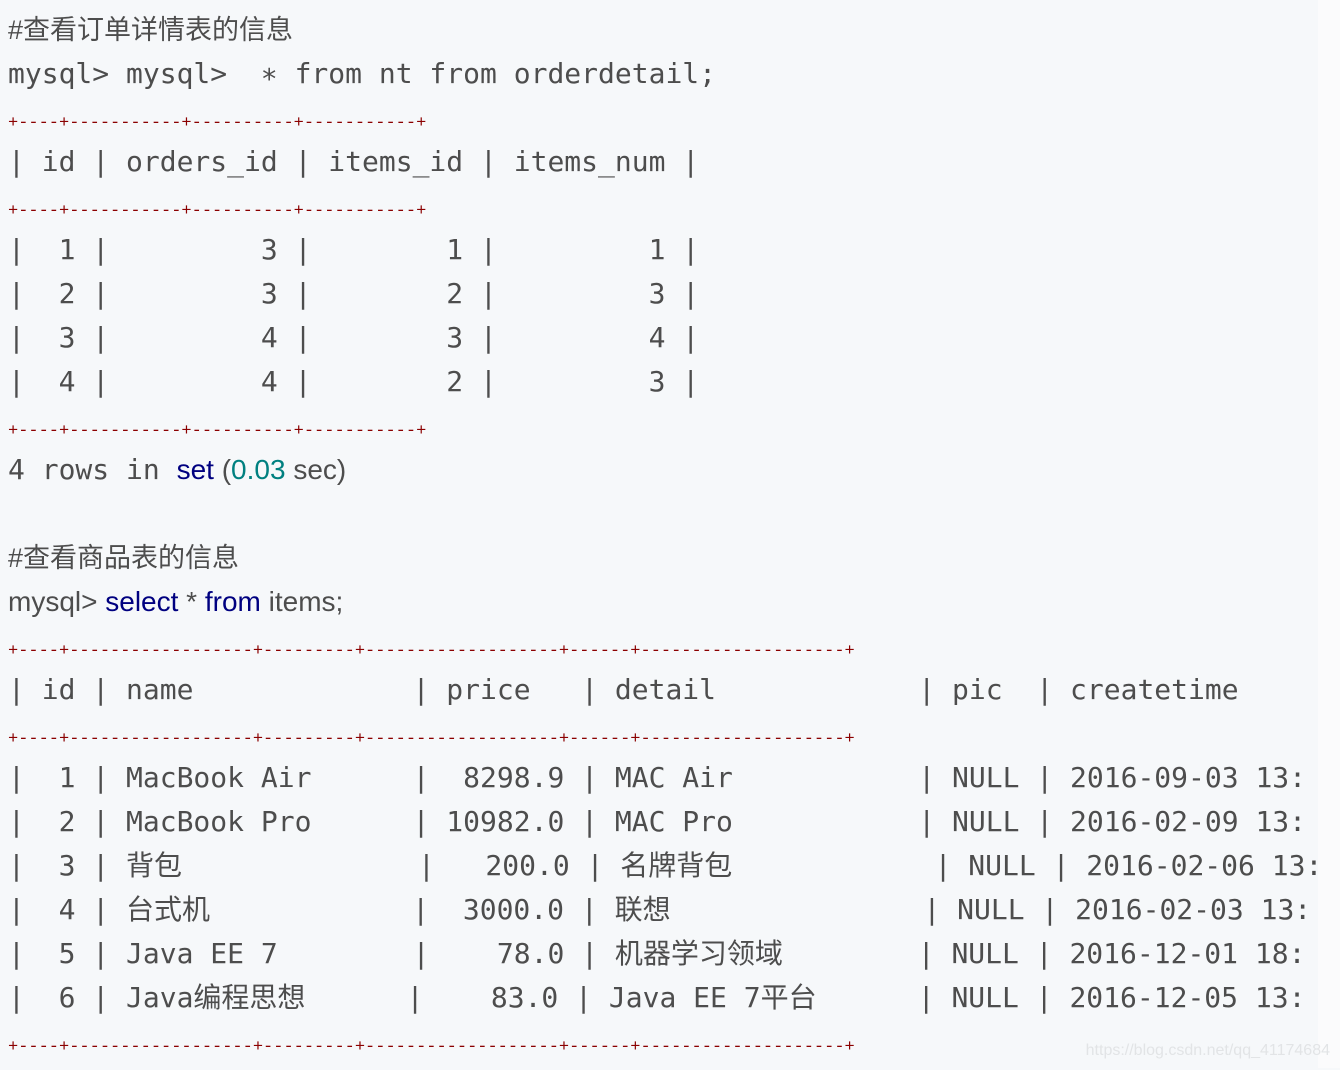  Describe the element at coordinates (354, 249) in the screenshot. I see `code-text: | 1 | 3 | 1 | 1 |` at that location.